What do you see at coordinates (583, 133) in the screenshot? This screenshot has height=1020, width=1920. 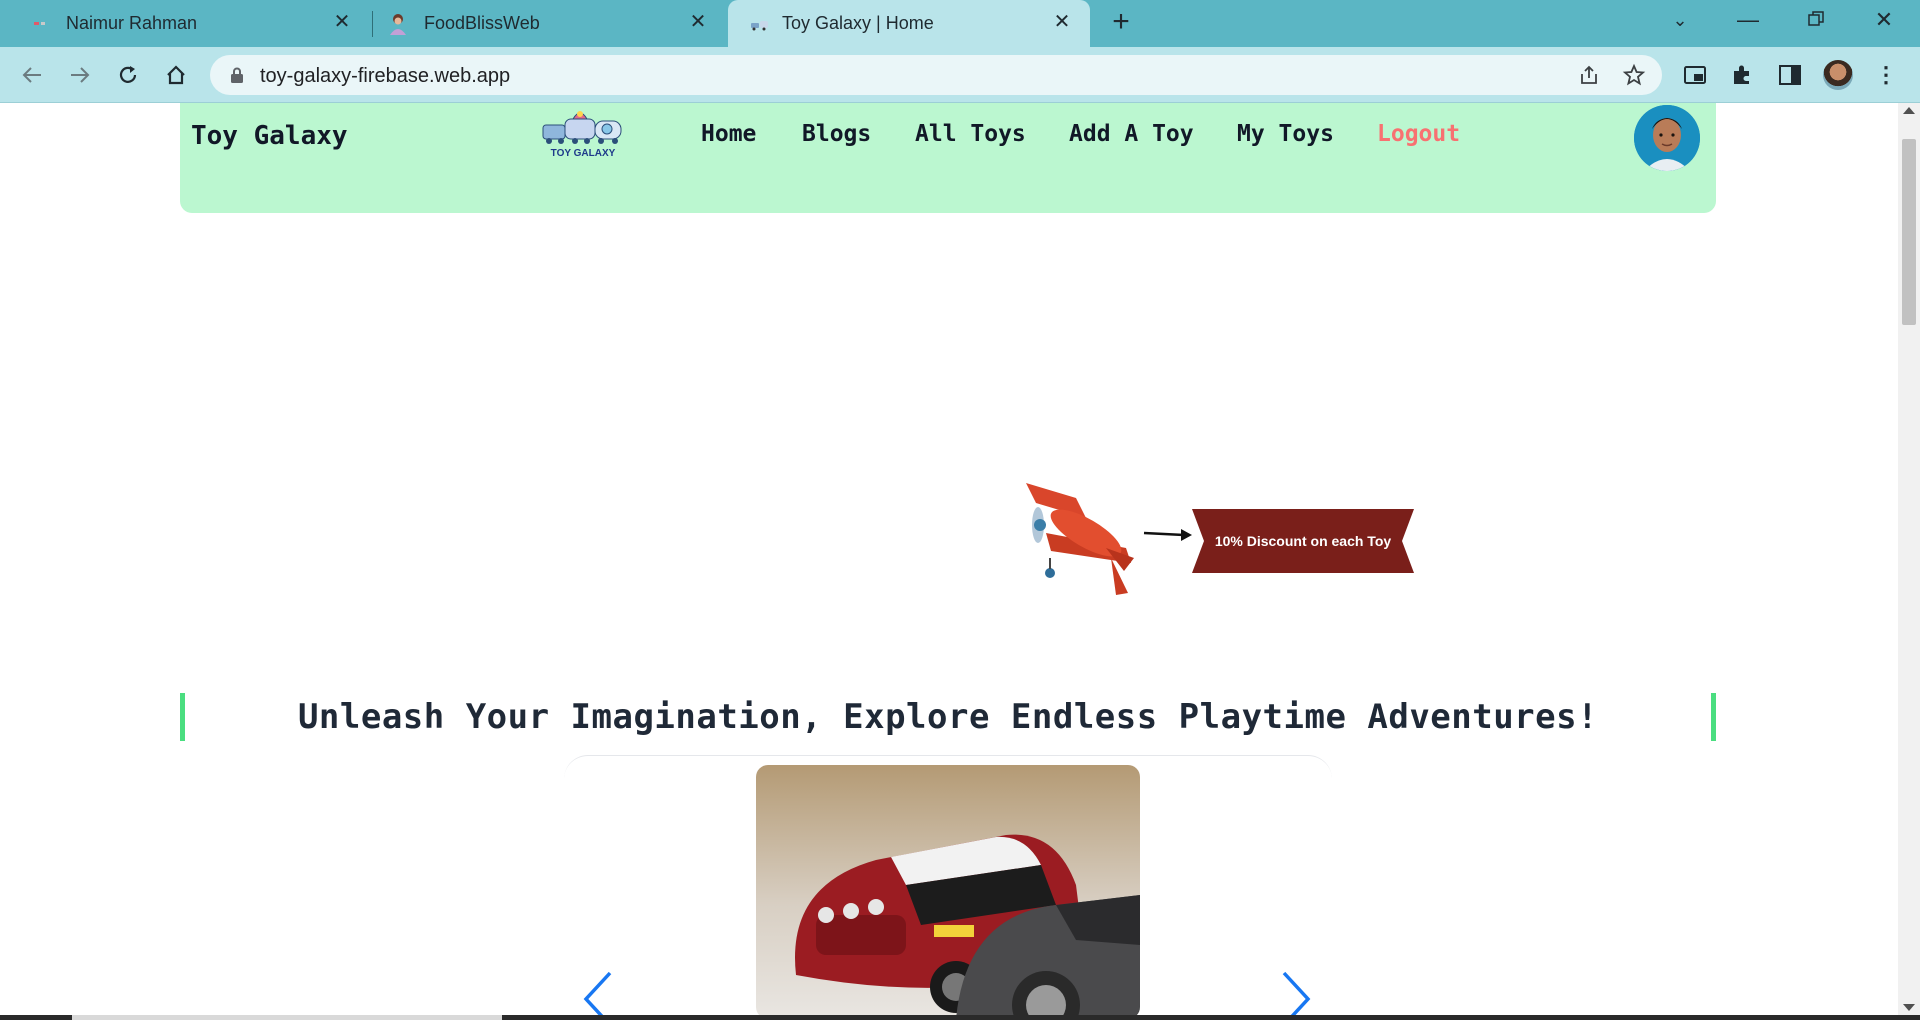 I see `toy-galaxy-logo: TOY GALAXY` at bounding box center [583, 133].